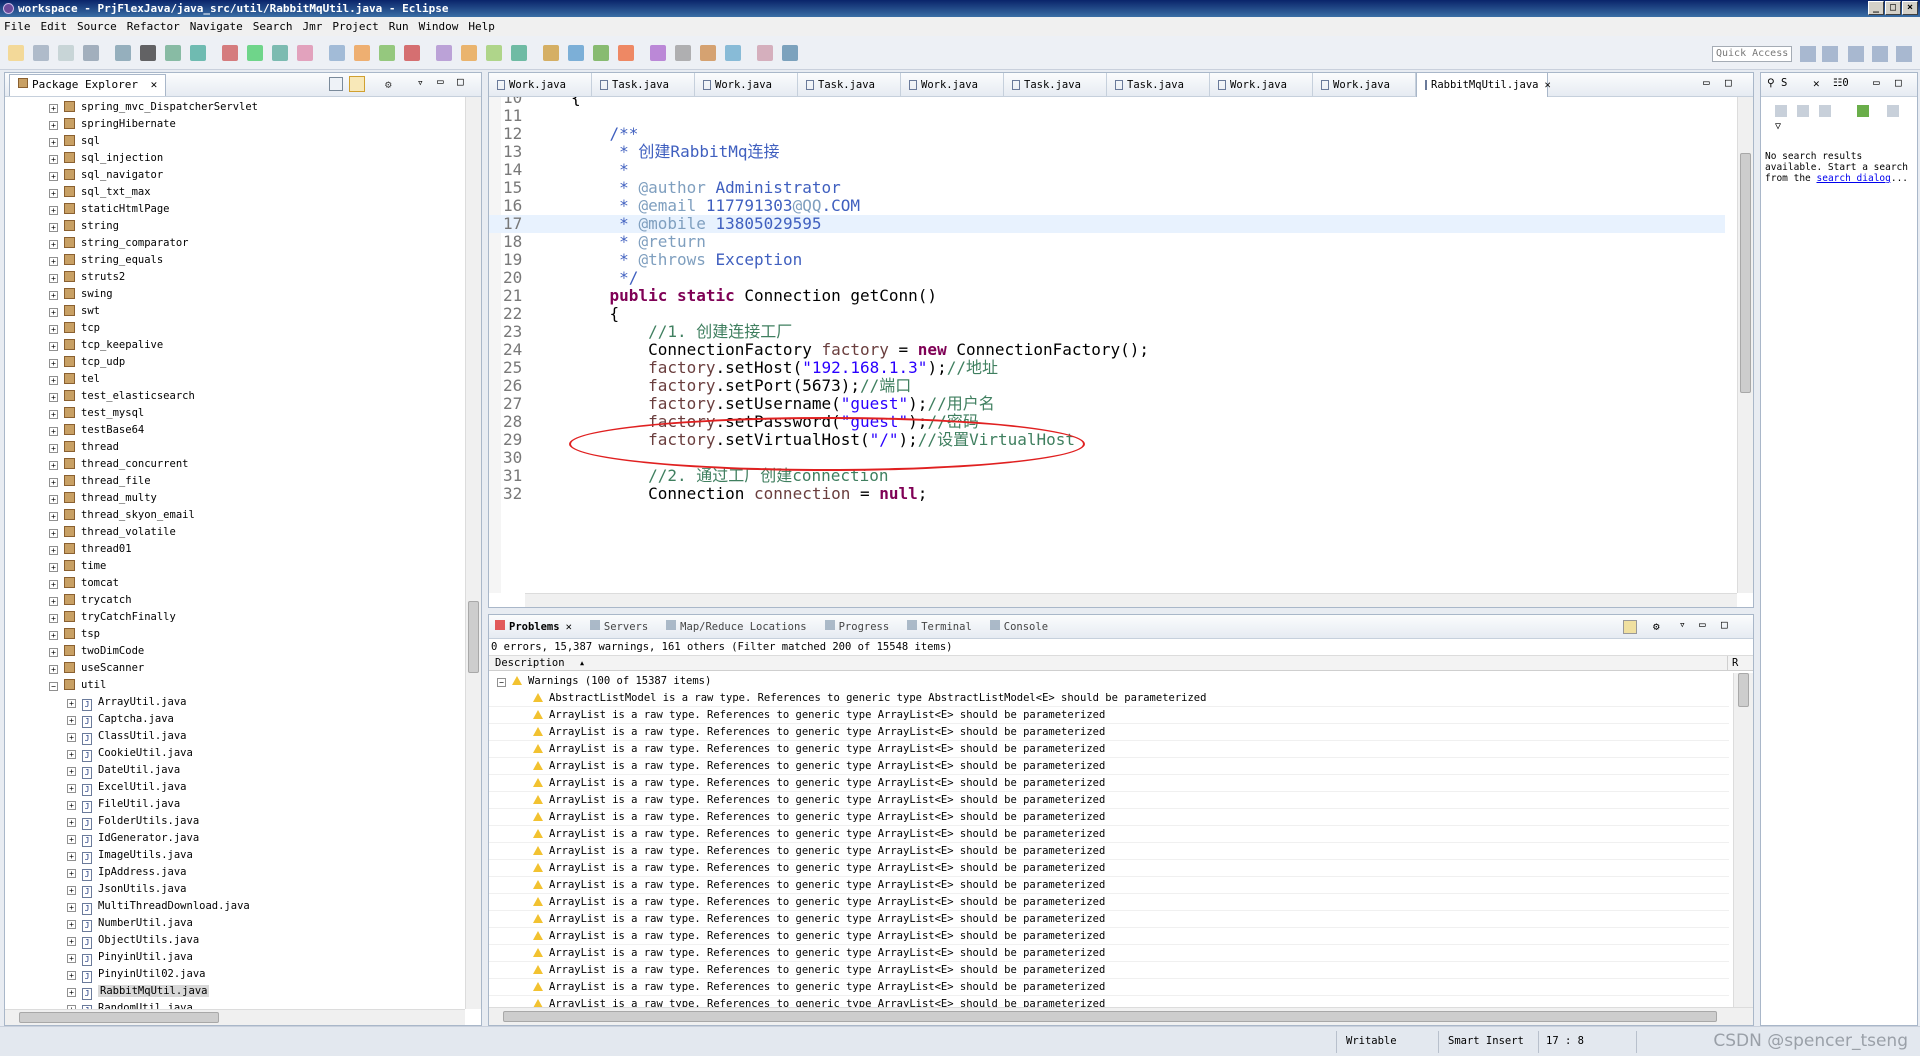  What do you see at coordinates (1863, 111) in the screenshot?
I see `export-icon` at bounding box center [1863, 111].